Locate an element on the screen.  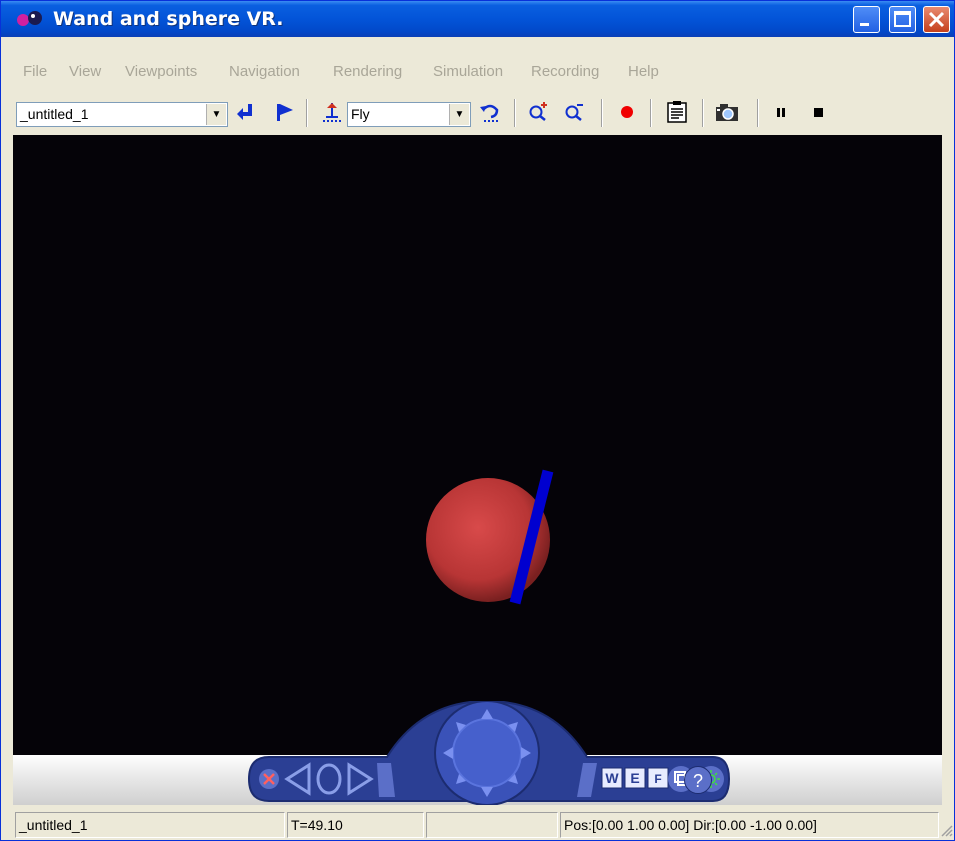
record-icon is located at coordinates (627, 112).